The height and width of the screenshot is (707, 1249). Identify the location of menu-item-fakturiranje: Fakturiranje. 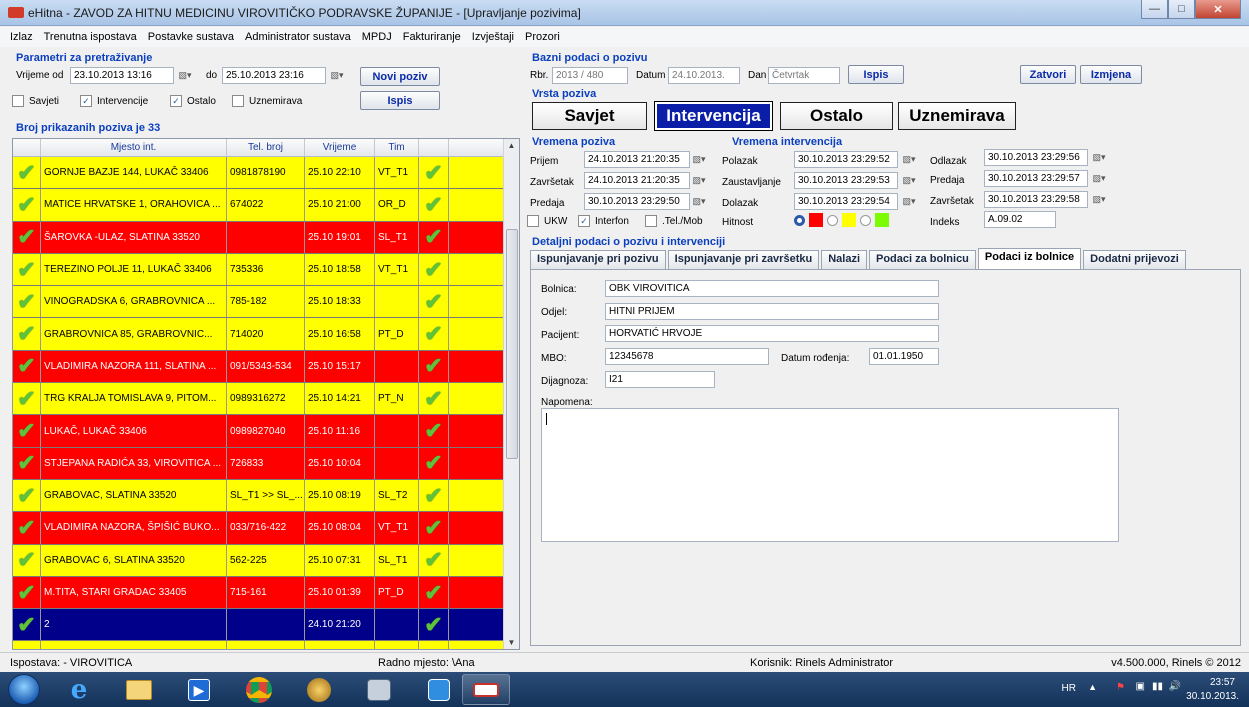
(432, 37).